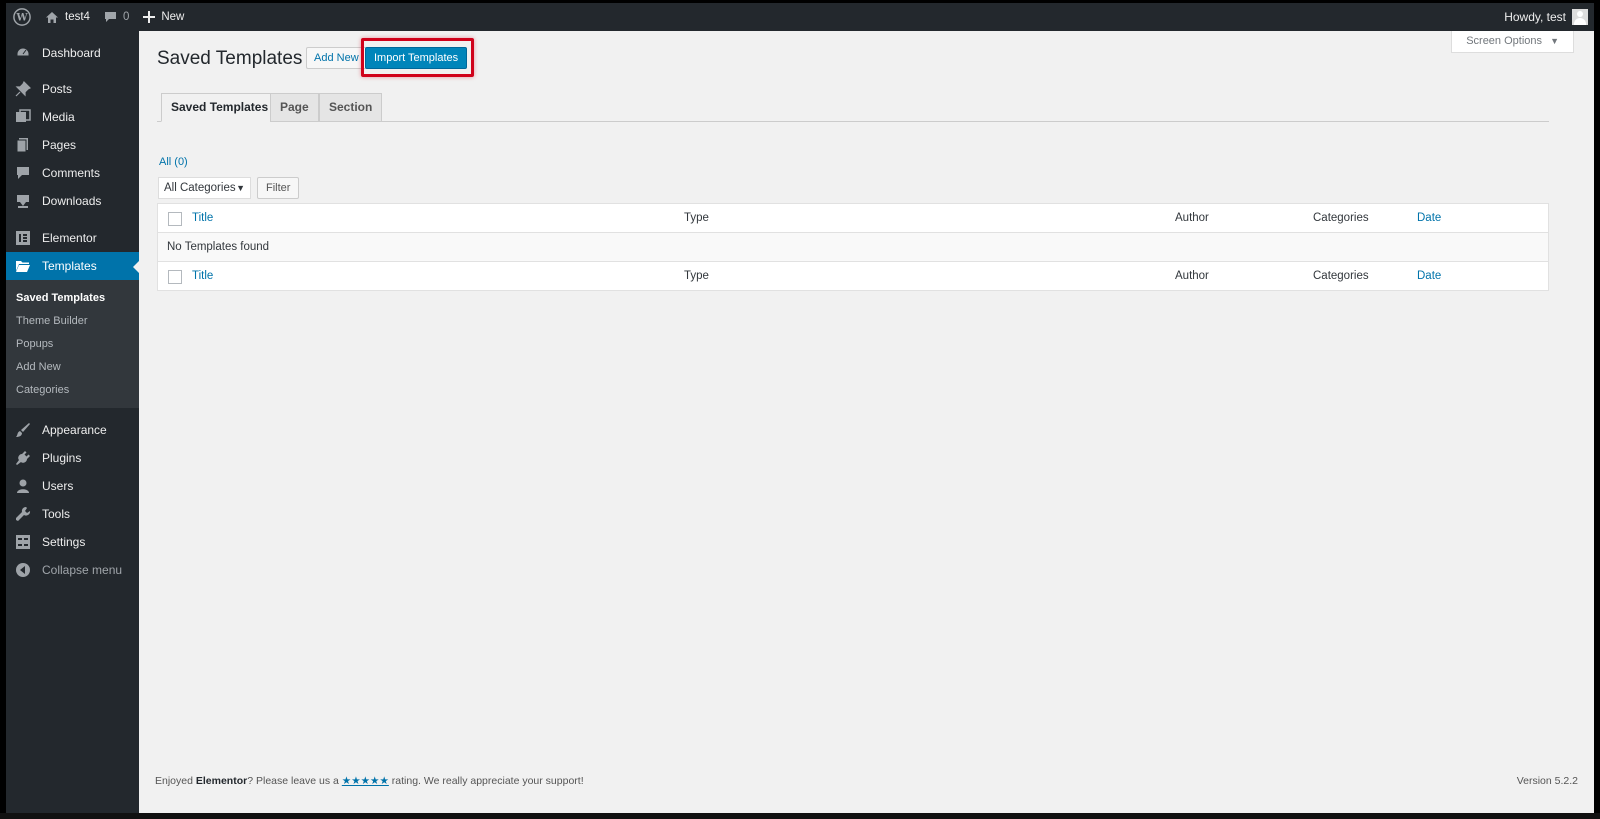 The height and width of the screenshot is (819, 1600). What do you see at coordinates (221, 781) in the screenshot?
I see `footer-brand: Elementor` at bounding box center [221, 781].